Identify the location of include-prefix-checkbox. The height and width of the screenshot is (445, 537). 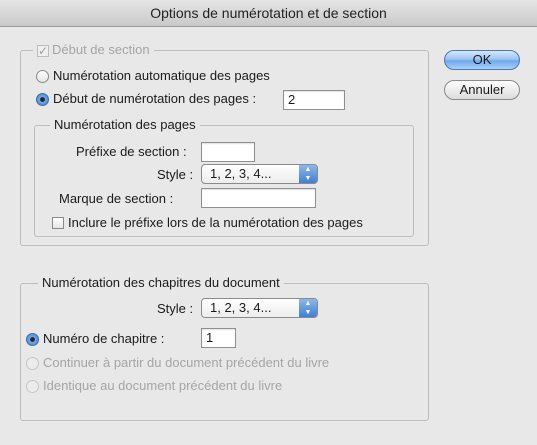
(58, 223).